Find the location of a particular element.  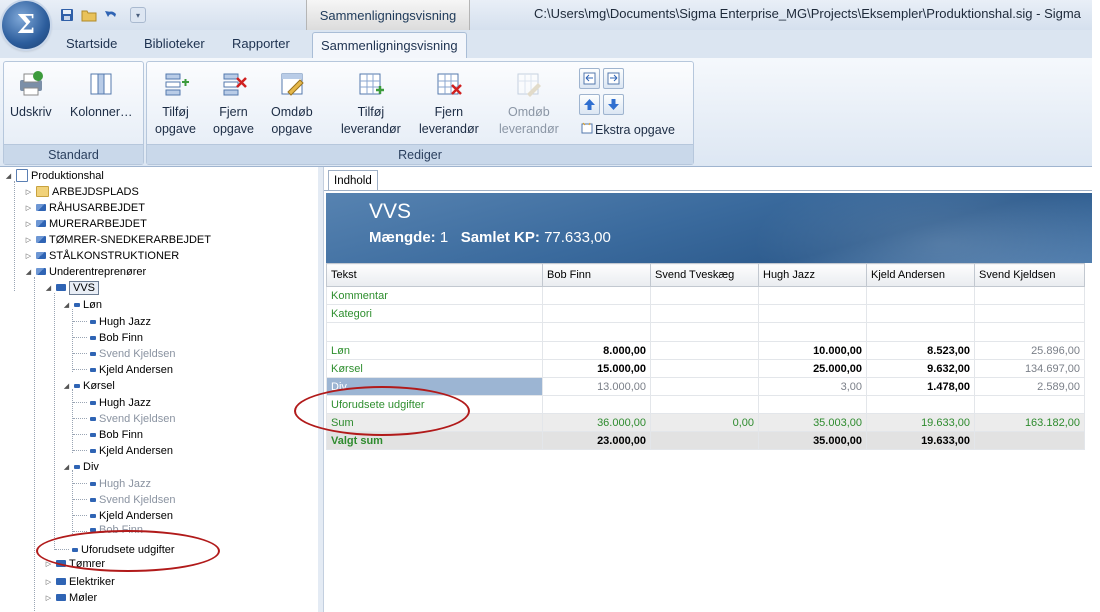

tree-item-korsel-bob: Bob Finn is located at coordinates (116, 434).